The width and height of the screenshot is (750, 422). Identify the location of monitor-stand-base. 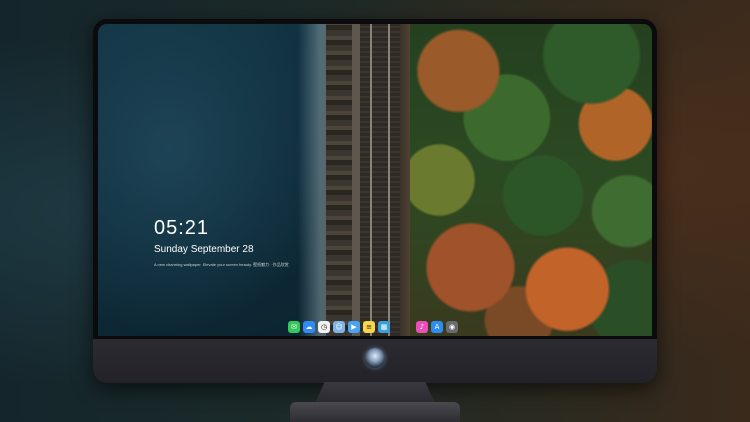
(375, 412).